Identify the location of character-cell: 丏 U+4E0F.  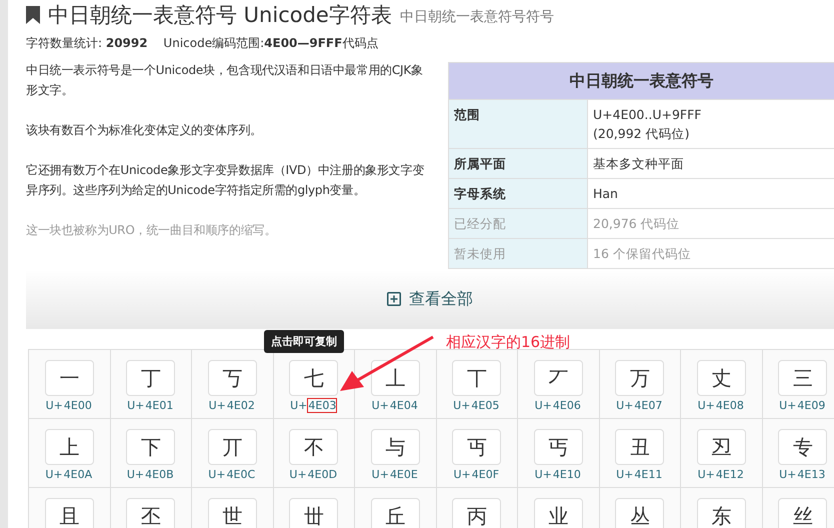
(477, 453).